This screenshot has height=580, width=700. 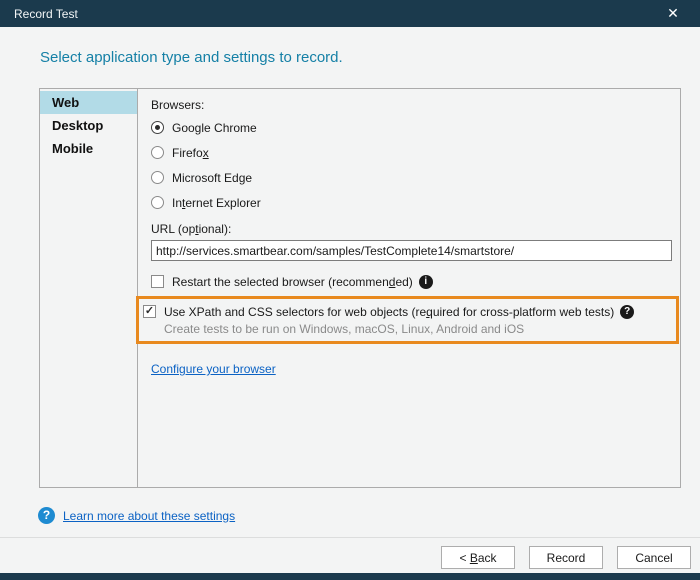 What do you see at coordinates (157, 127) in the screenshot?
I see `radio-google-chrome` at bounding box center [157, 127].